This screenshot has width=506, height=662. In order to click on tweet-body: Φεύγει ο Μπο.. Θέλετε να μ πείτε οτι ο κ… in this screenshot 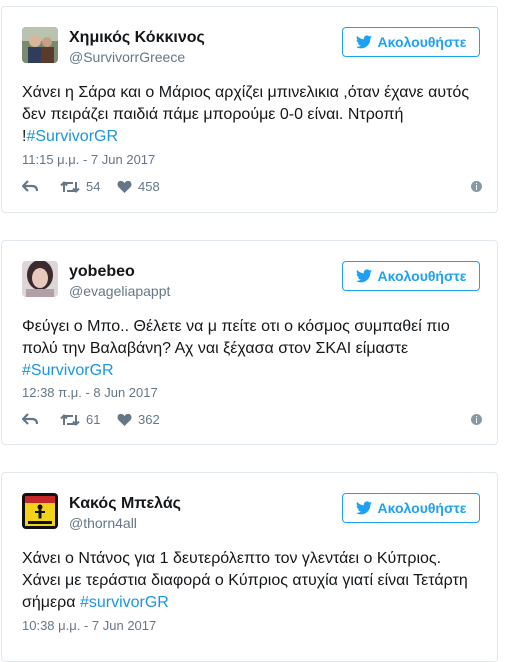, I will do `click(236, 337)`.